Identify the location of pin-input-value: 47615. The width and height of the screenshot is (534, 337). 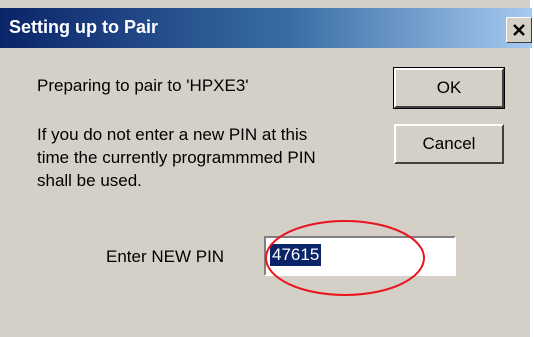
(296, 255).